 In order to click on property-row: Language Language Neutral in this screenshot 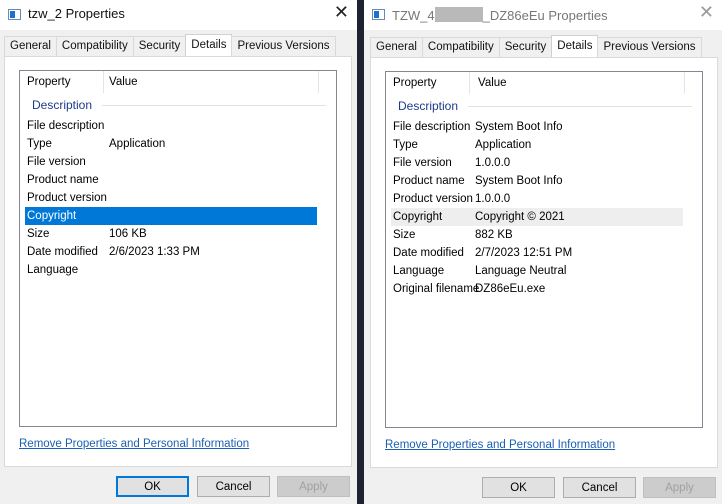, I will do `click(537, 271)`.